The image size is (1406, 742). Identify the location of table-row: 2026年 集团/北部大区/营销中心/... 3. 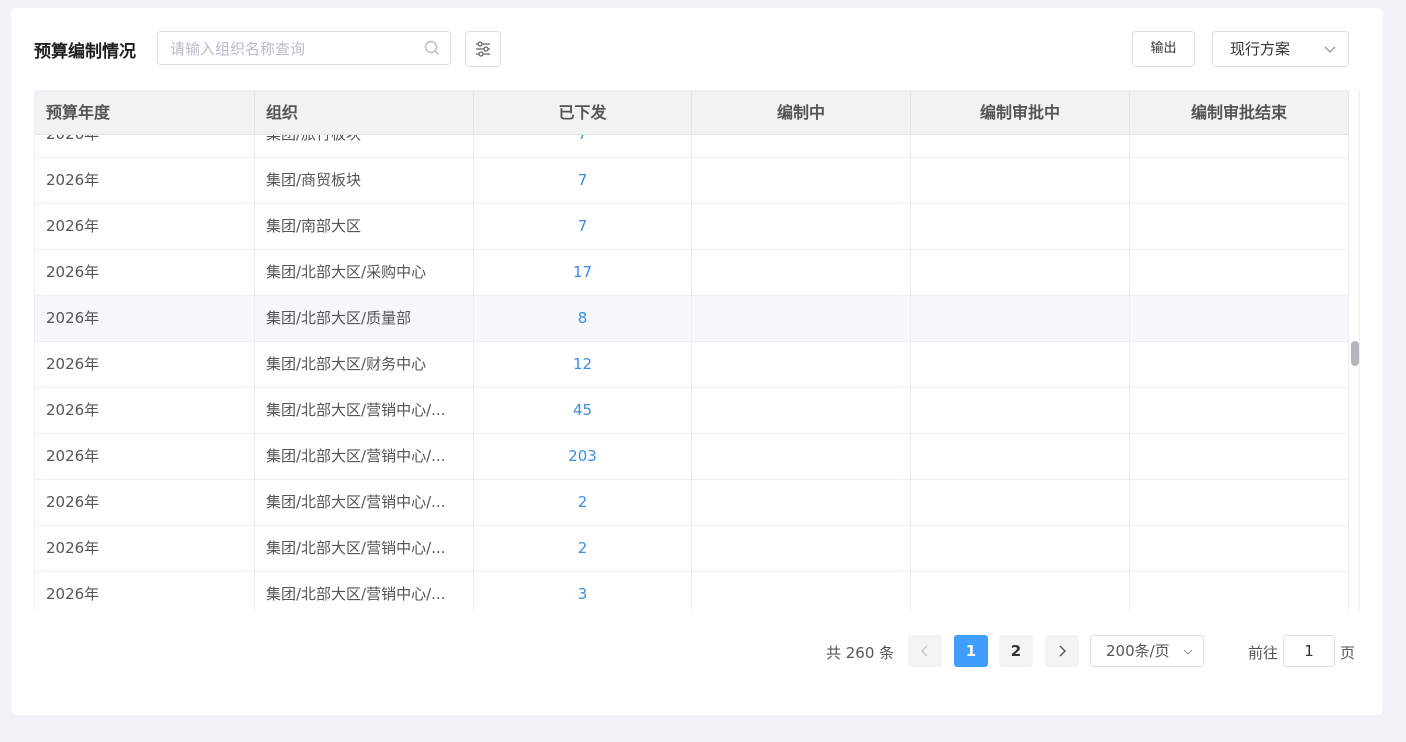
(692, 591).